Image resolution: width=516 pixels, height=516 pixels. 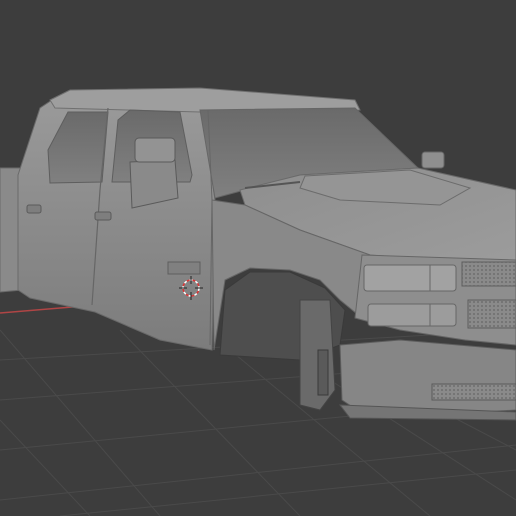 What do you see at coordinates (412, 315) in the screenshot?
I see `headlight-lower` at bounding box center [412, 315].